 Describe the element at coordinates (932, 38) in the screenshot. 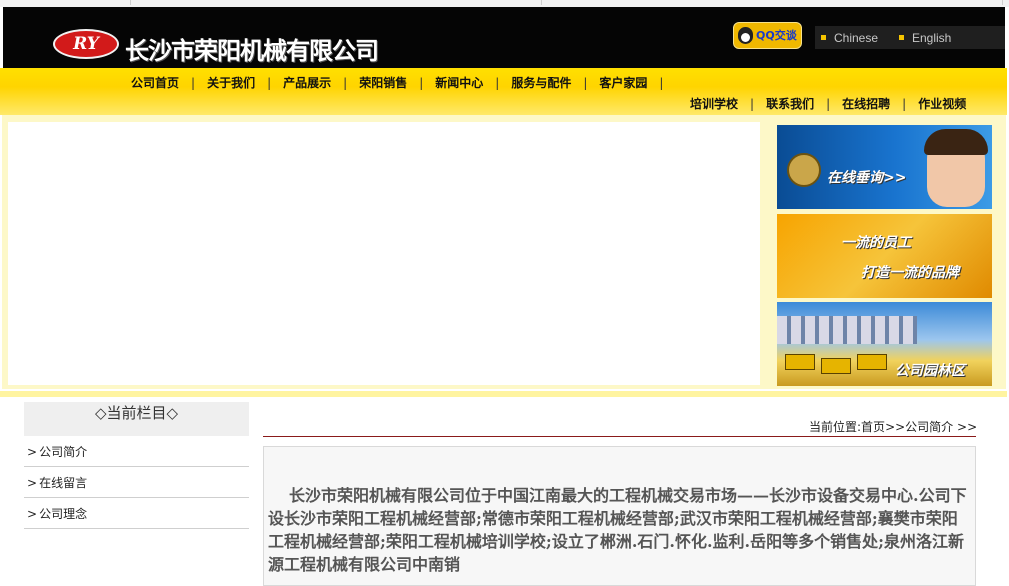

I see `lang-english-label: English` at that location.